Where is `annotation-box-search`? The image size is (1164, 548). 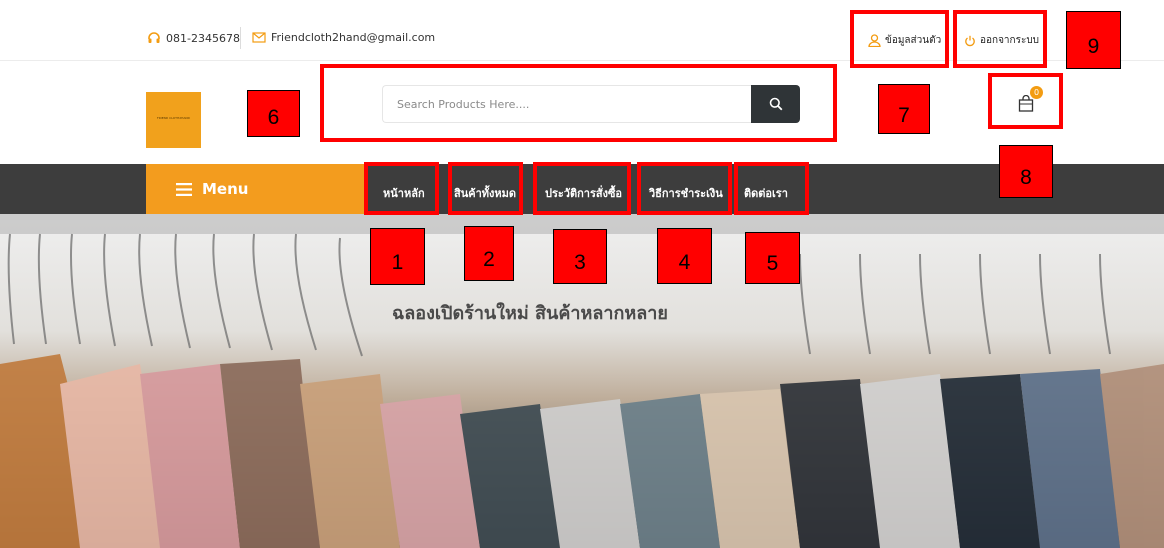
annotation-box-search is located at coordinates (578, 103).